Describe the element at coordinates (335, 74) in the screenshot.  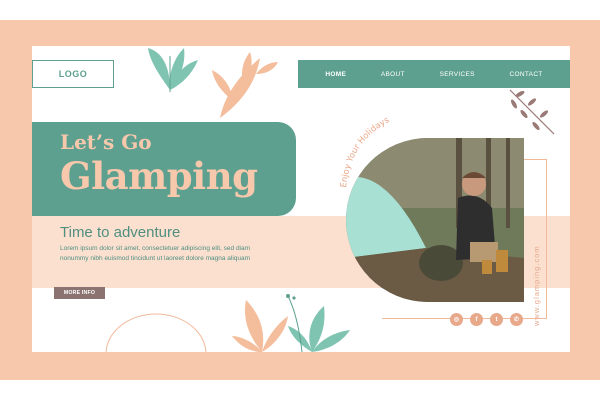
I see `nav-home: HOME` at that location.